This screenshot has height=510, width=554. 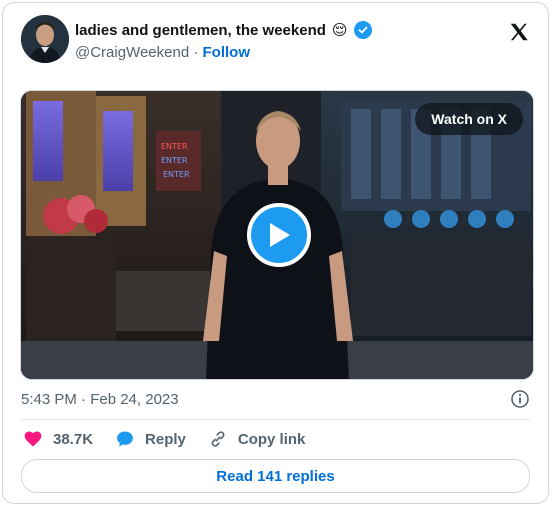 What do you see at coordinates (227, 52) in the screenshot?
I see `follow-button: Follow` at bounding box center [227, 52].